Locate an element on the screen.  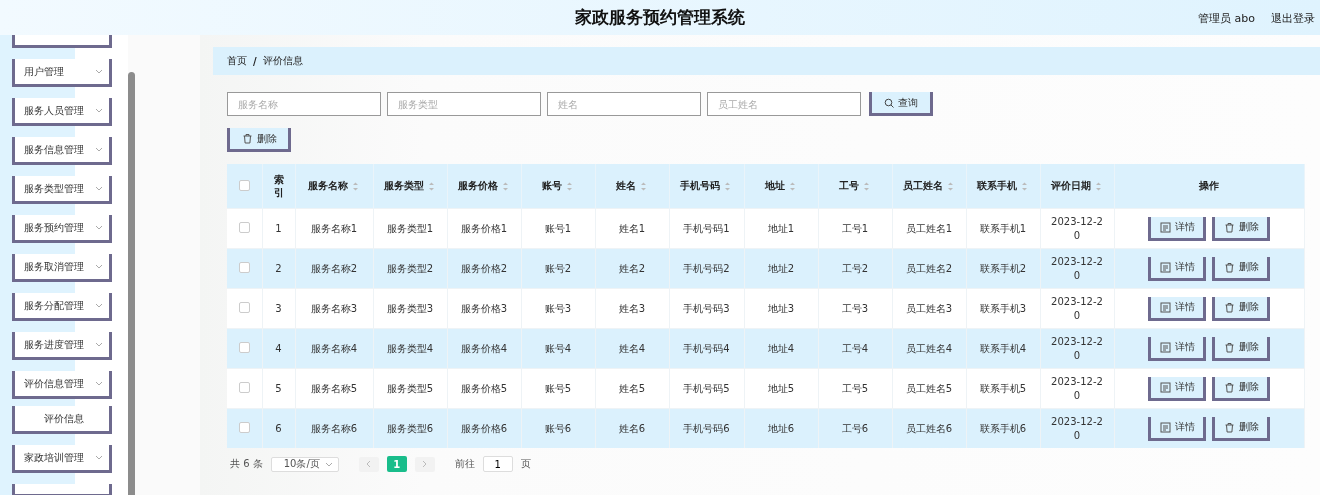
table-cell-text: 账号6 is located at coordinates (558, 428).